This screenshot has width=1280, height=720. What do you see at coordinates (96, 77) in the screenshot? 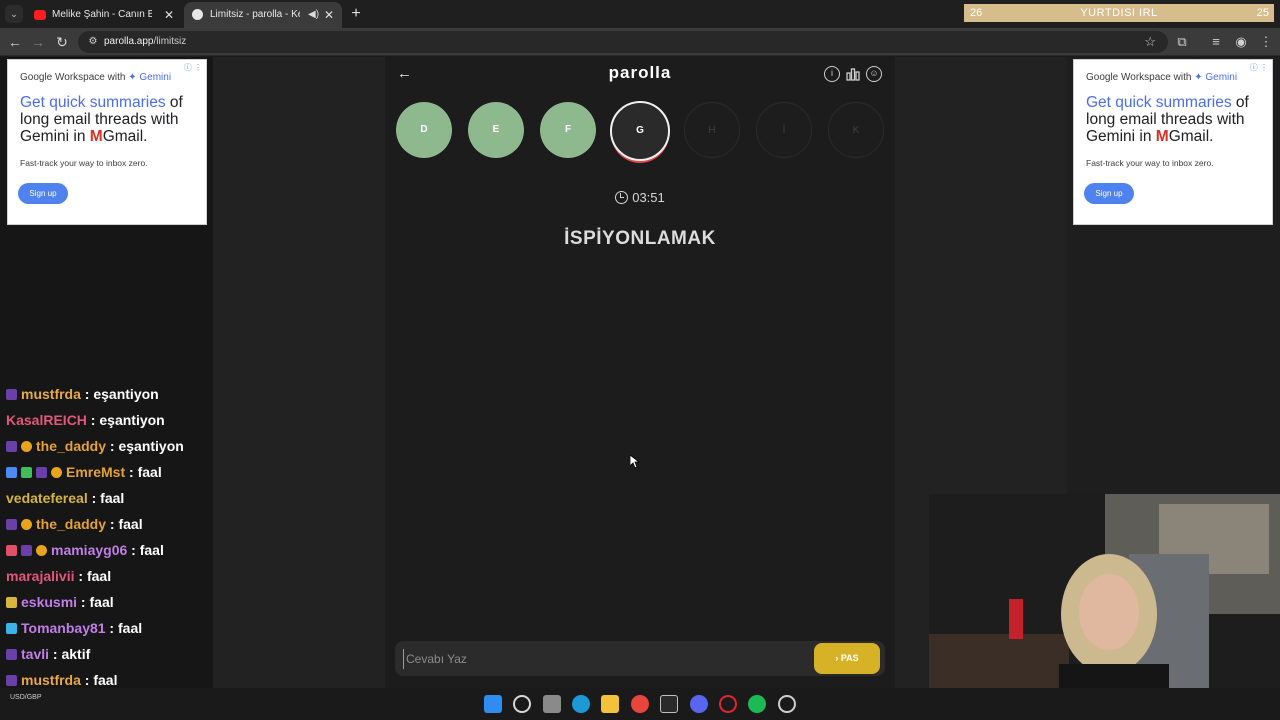
I see `ad-brand: Google Workspace with ✦ Gemini` at bounding box center [96, 77].